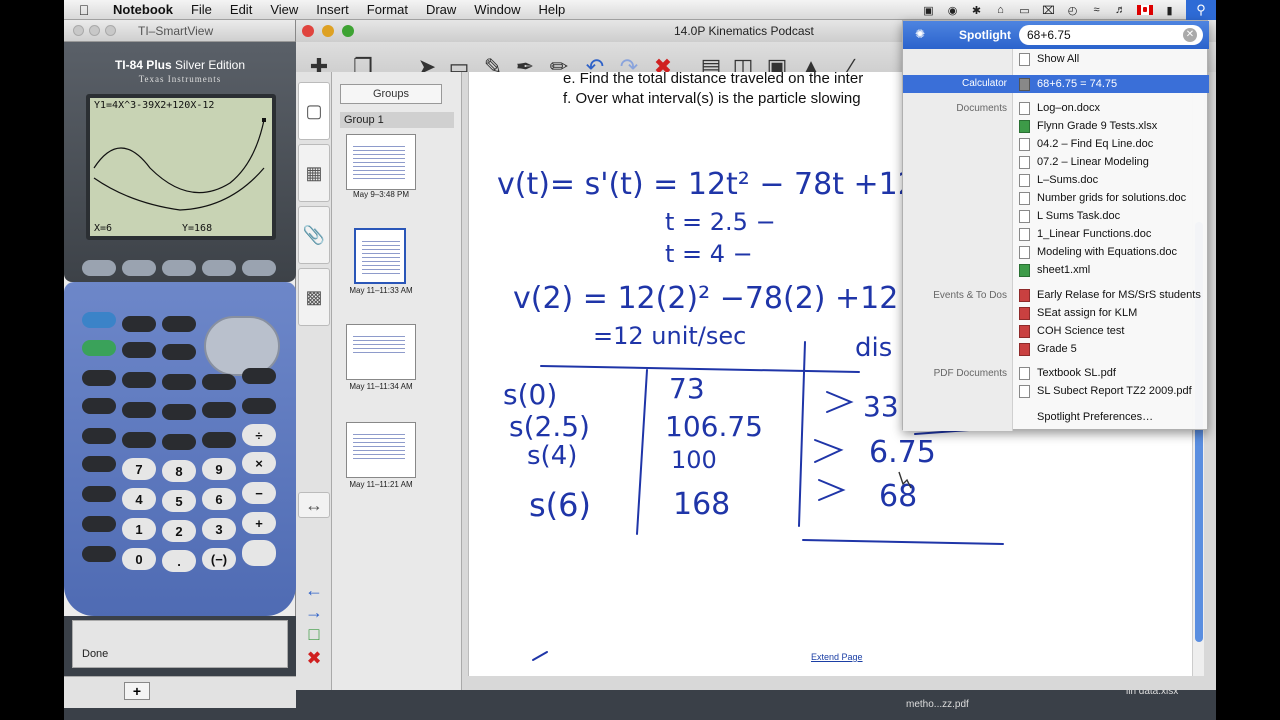  I want to click on key-zoom, so click(179, 268).